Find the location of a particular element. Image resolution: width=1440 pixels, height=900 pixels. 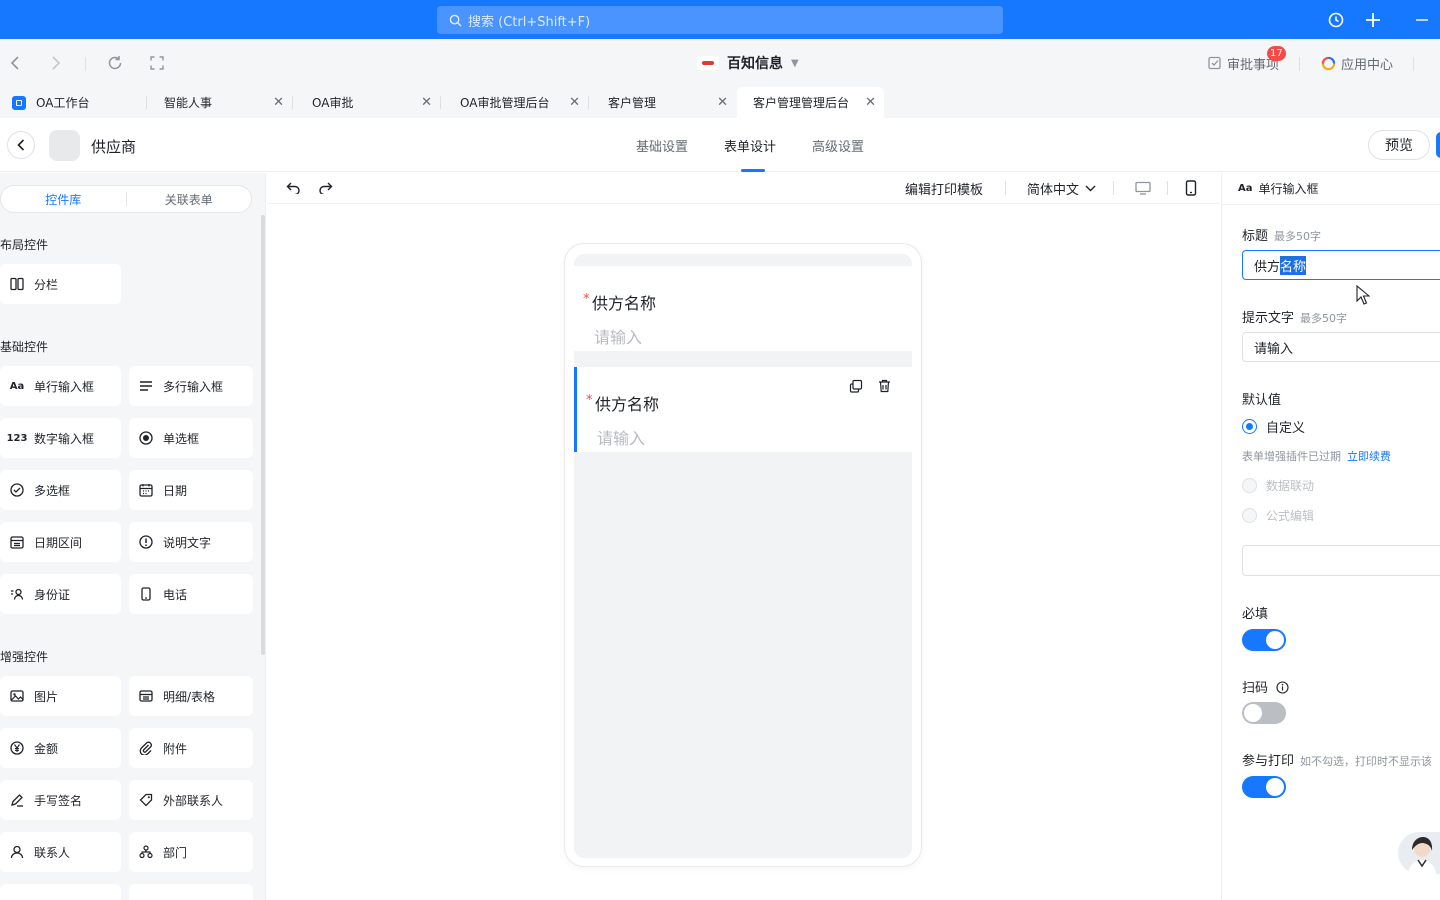

control-label: 多行输入框 is located at coordinates (193, 386).